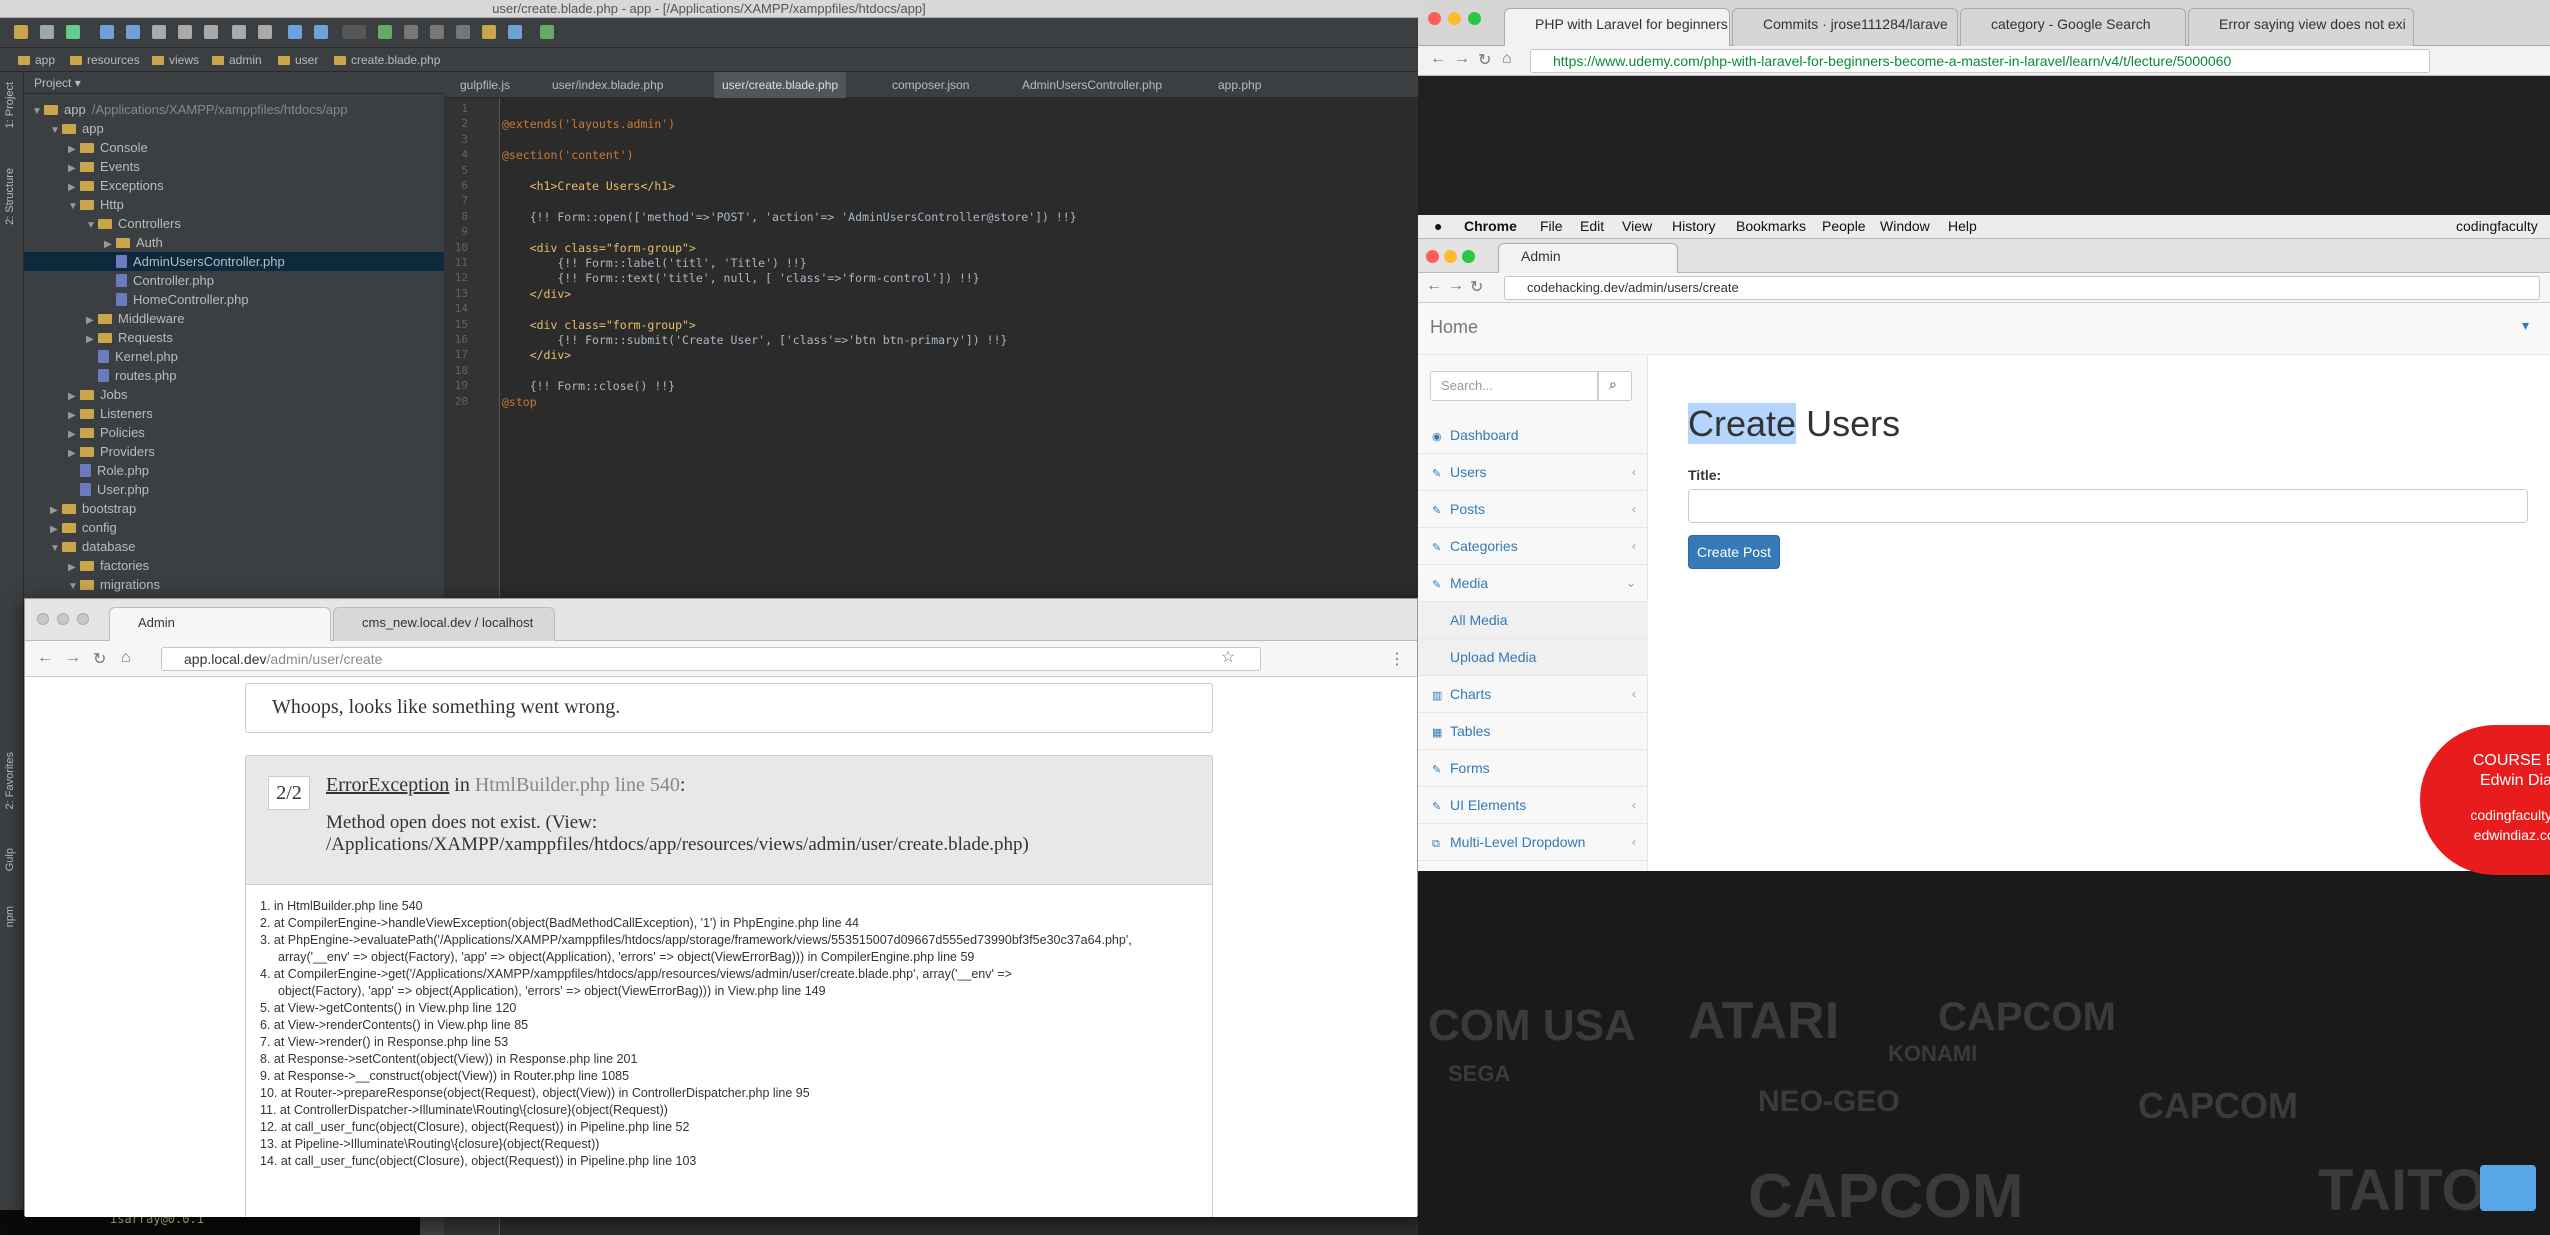 This screenshot has height=1235, width=2550. I want to click on settings-icon, so click(489, 32).